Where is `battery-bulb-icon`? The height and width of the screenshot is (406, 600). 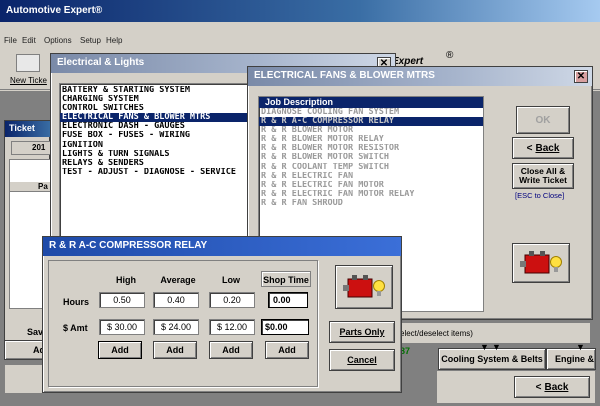 battery-bulb-icon is located at coordinates (541, 262).